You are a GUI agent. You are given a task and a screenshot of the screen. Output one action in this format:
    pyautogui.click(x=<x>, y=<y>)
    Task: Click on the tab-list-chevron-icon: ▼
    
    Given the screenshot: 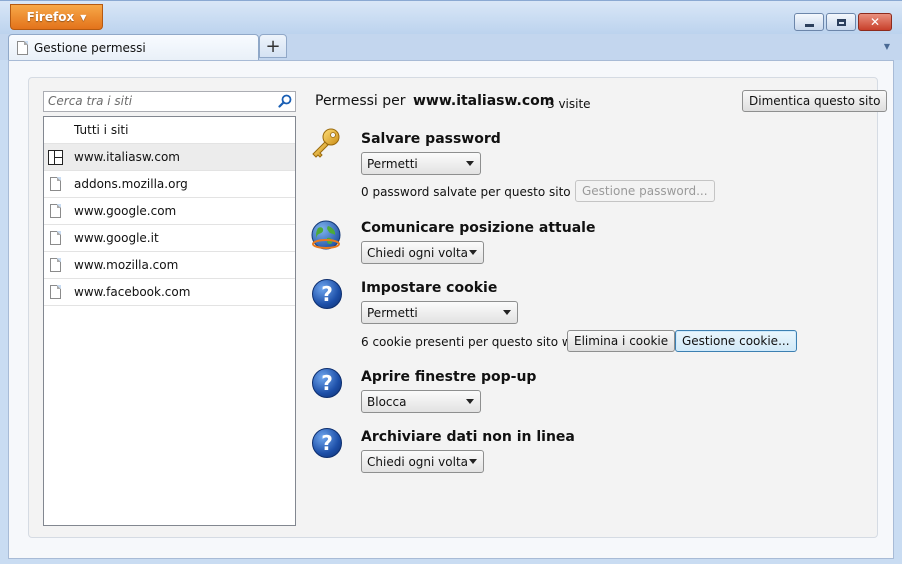 What is the action you would take?
    pyautogui.click(x=887, y=46)
    